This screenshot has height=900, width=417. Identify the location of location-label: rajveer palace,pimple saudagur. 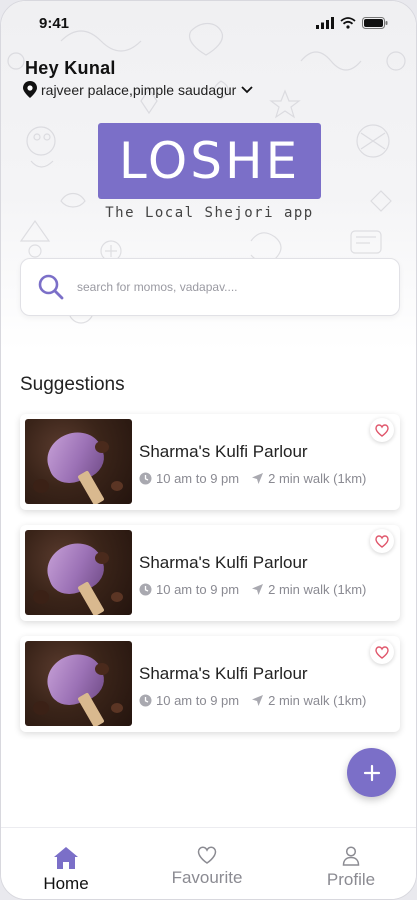
(139, 89).